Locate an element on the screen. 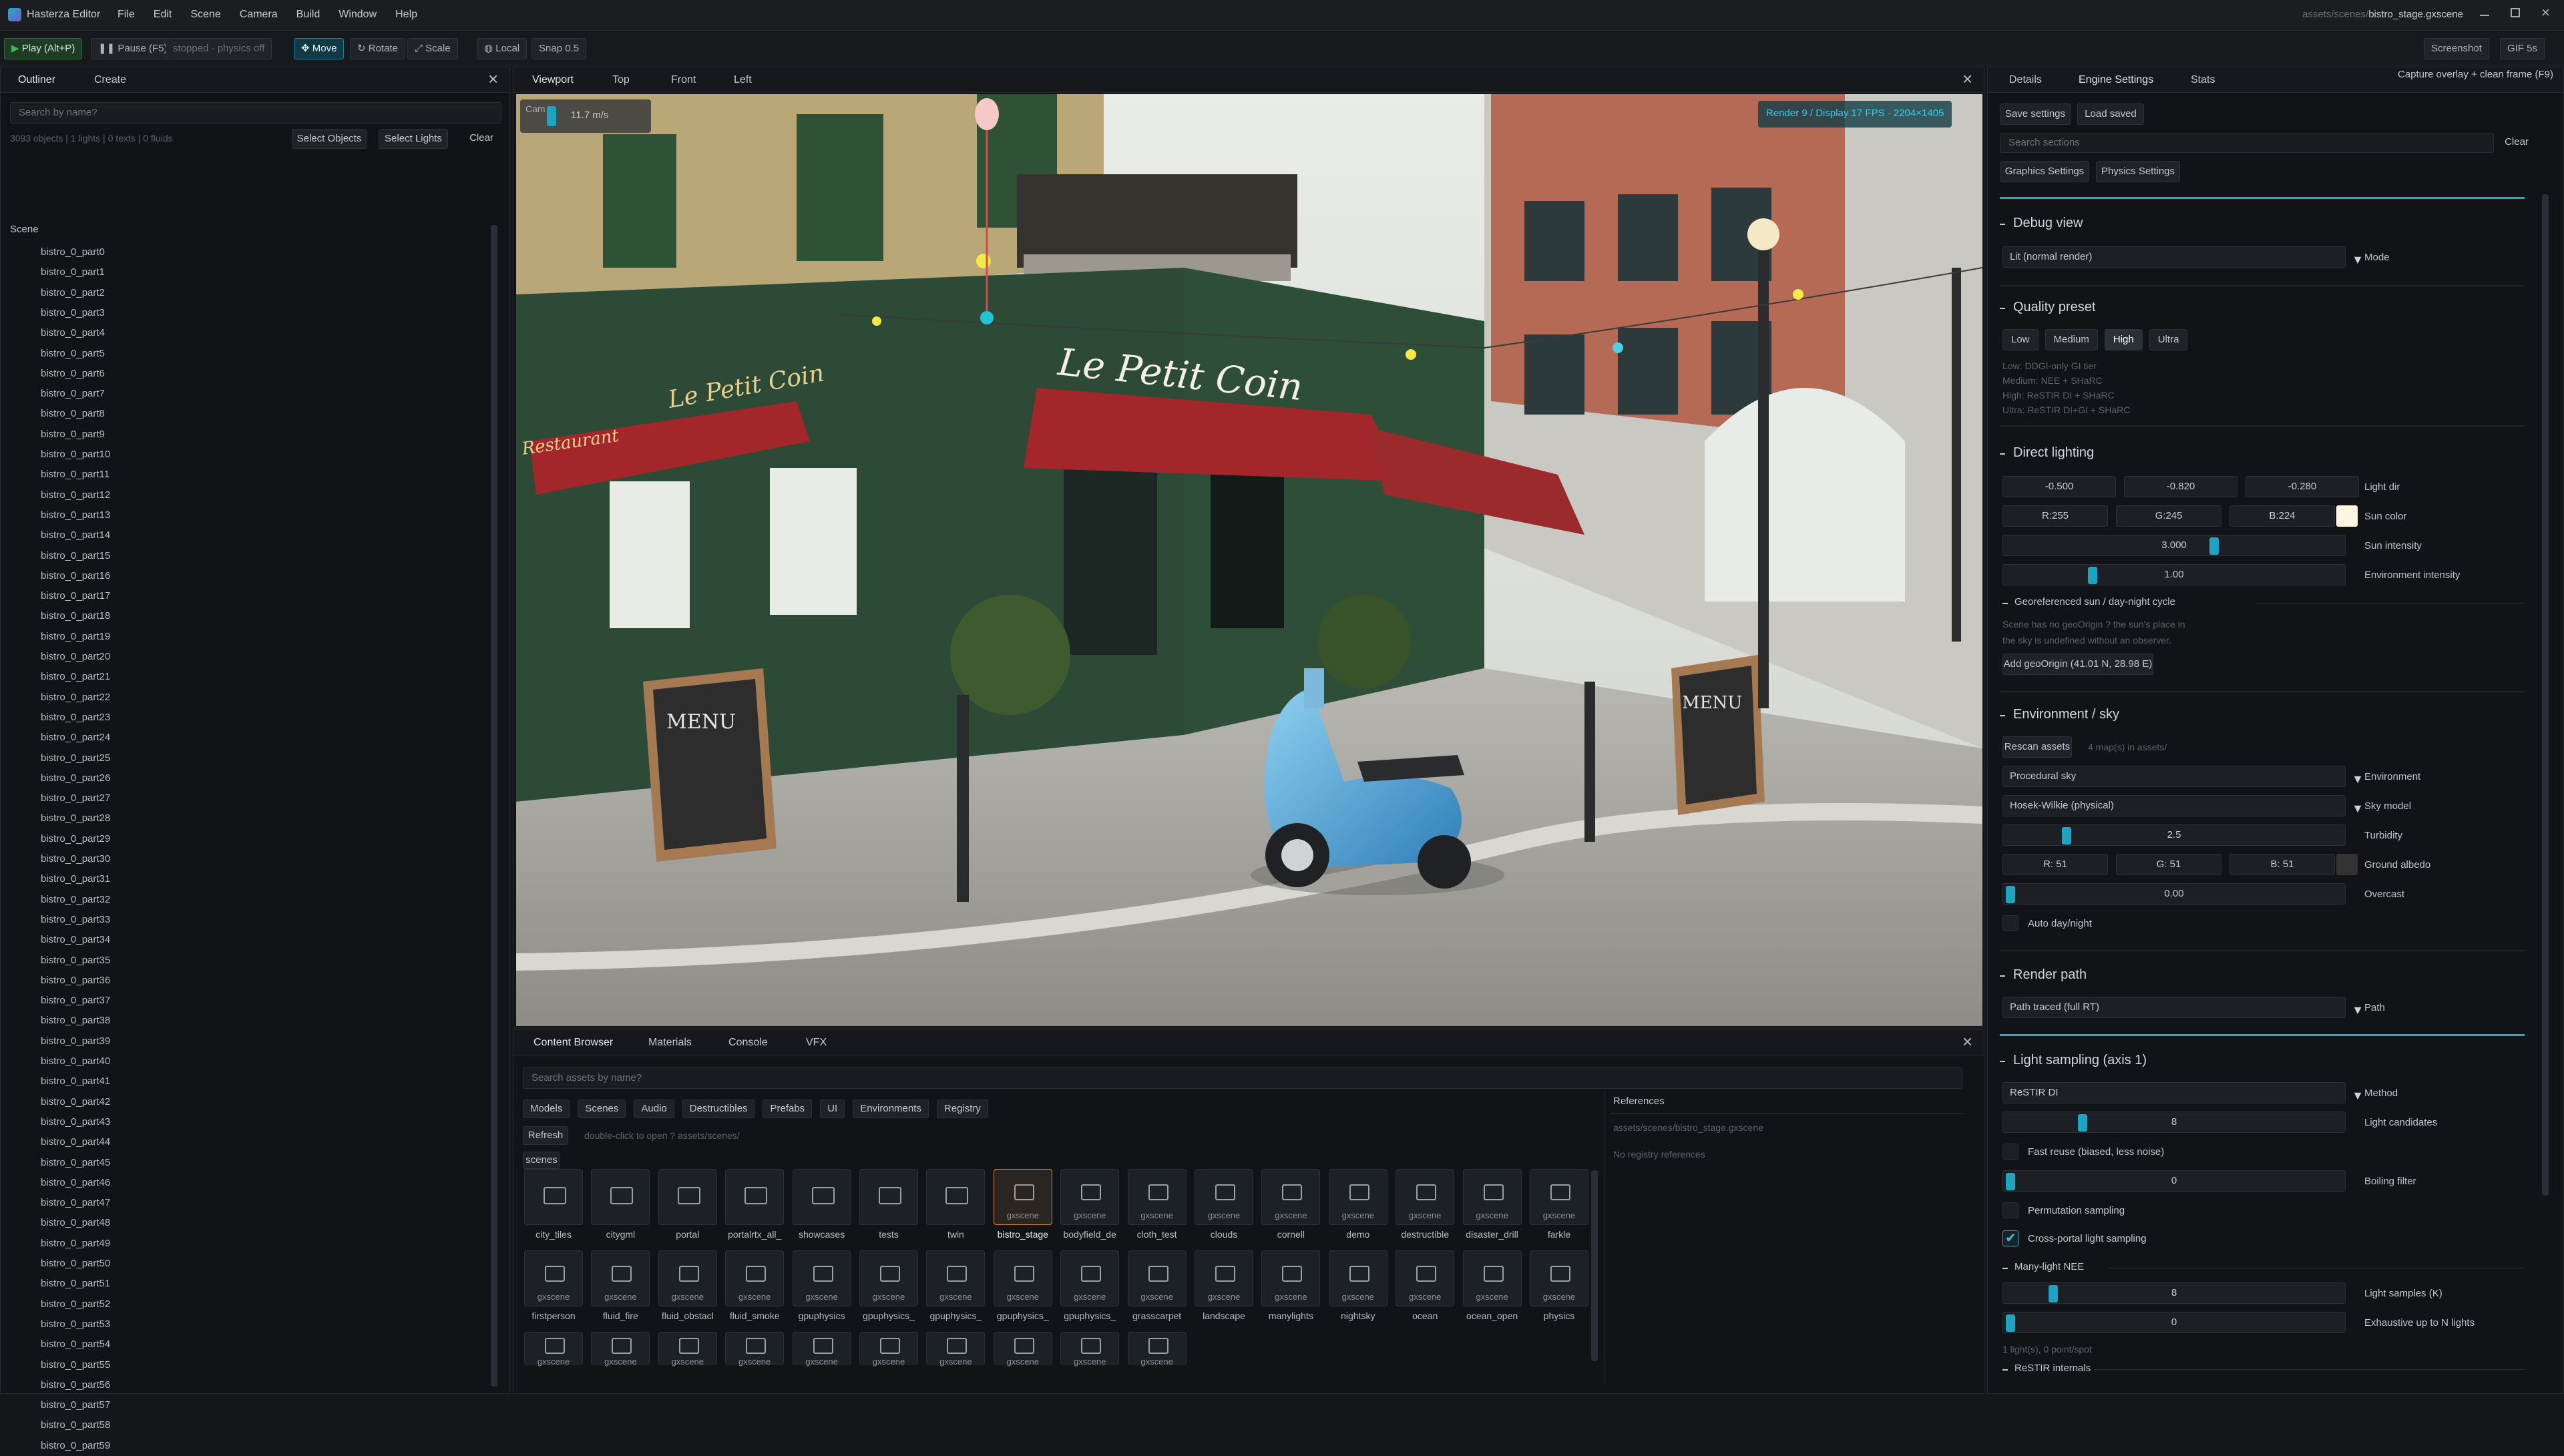 This screenshot has width=2564, height=1456. save-settings-button: Save settings is located at coordinates (2035, 114).